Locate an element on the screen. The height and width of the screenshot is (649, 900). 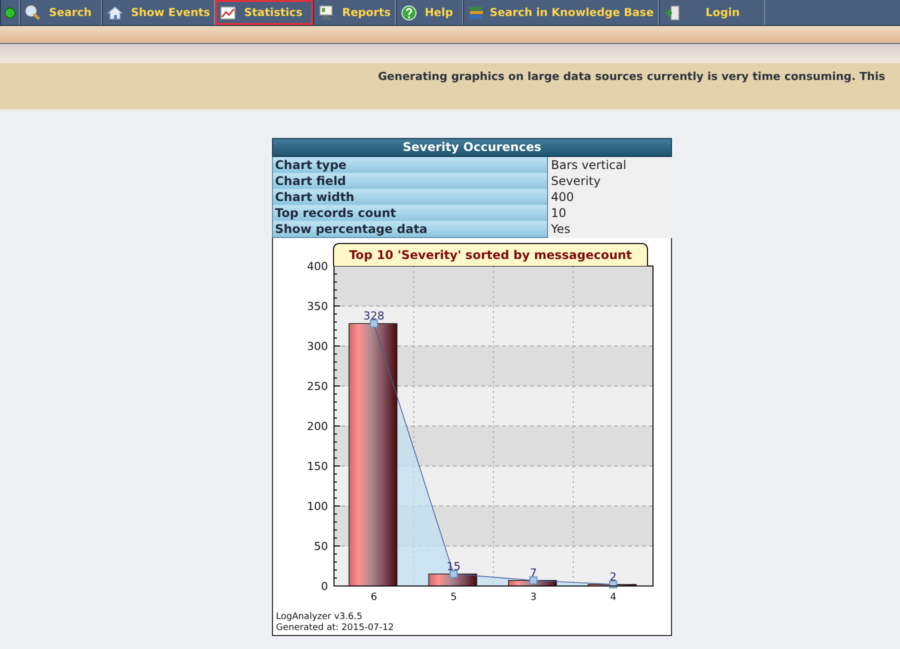
property-label: Chart width is located at coordinates (410, 197).